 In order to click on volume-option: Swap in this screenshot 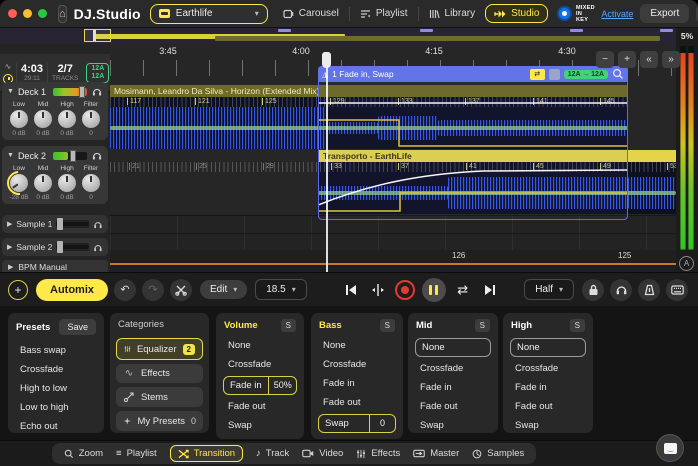, I will do `click(260, 425)`.